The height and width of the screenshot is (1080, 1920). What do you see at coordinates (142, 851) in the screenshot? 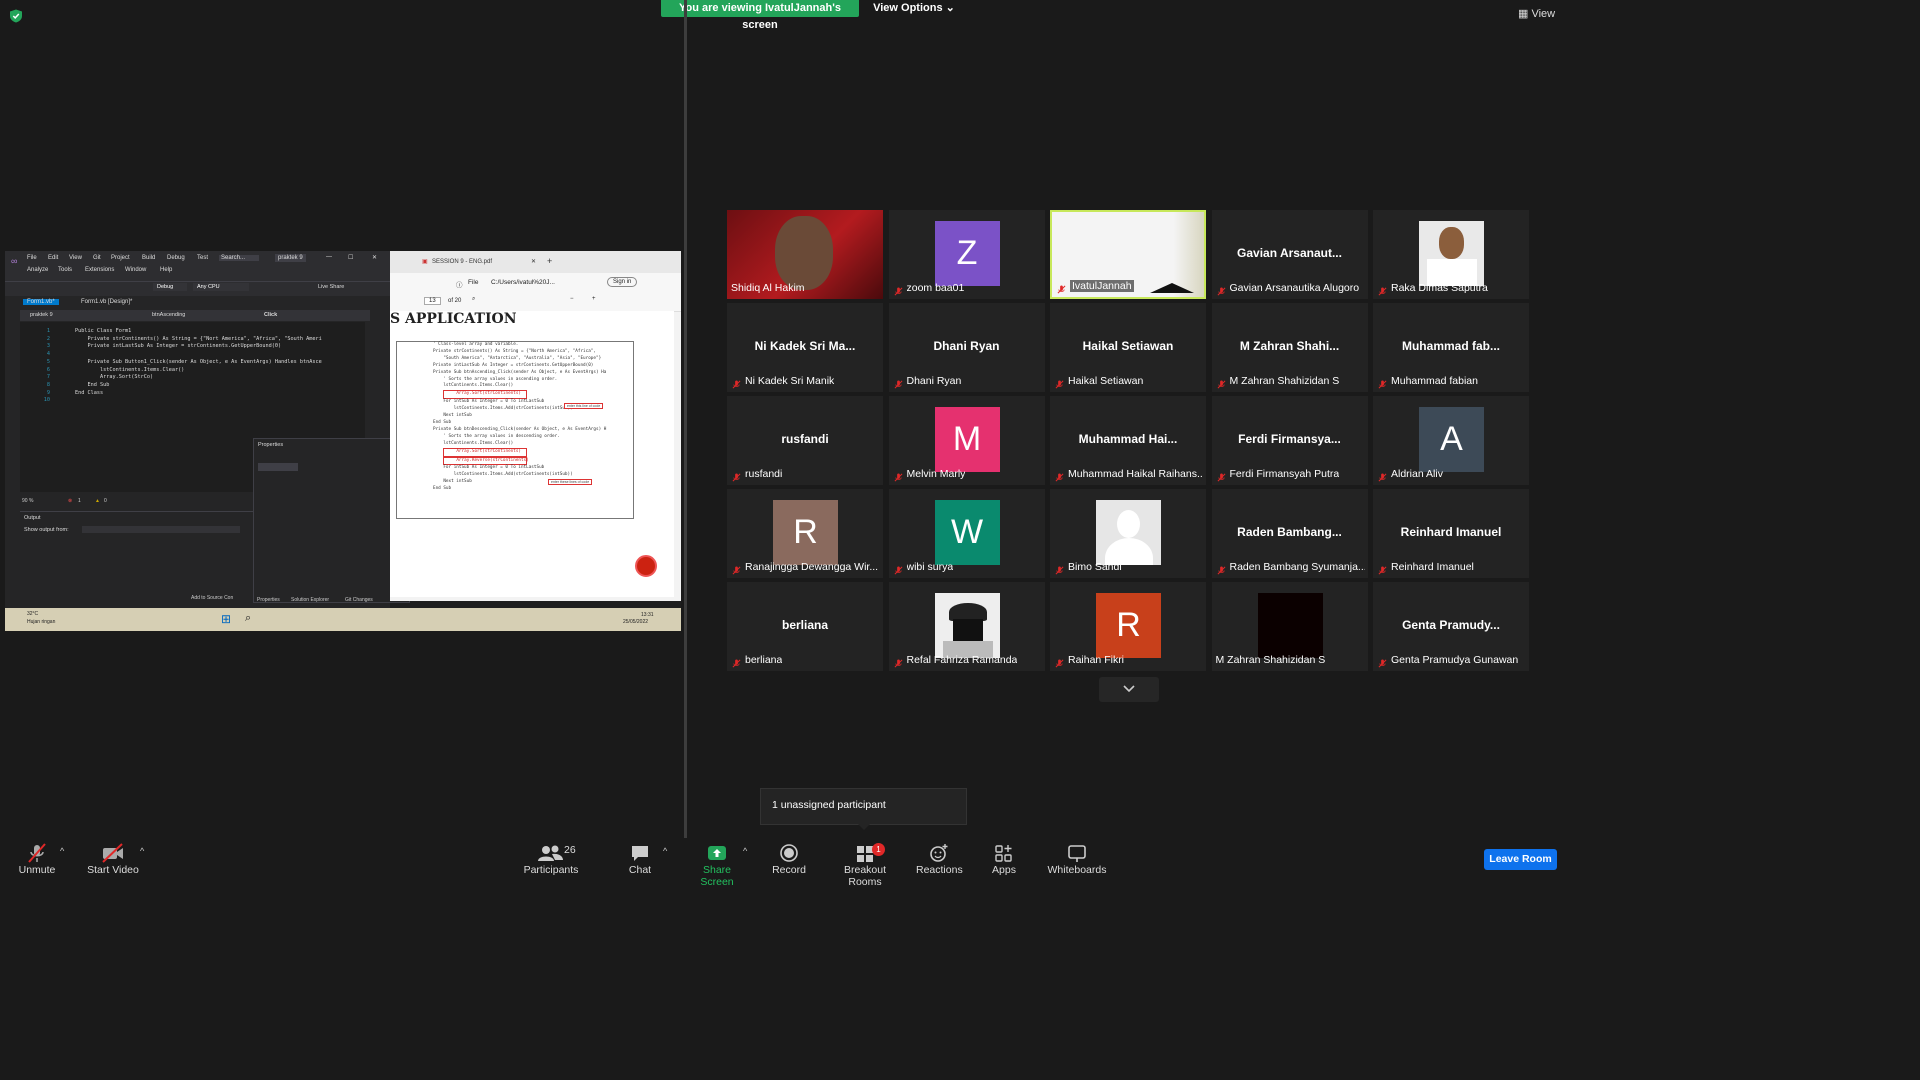
I see `video-options-caret-icon: ^` at bounding box center [142, 851].